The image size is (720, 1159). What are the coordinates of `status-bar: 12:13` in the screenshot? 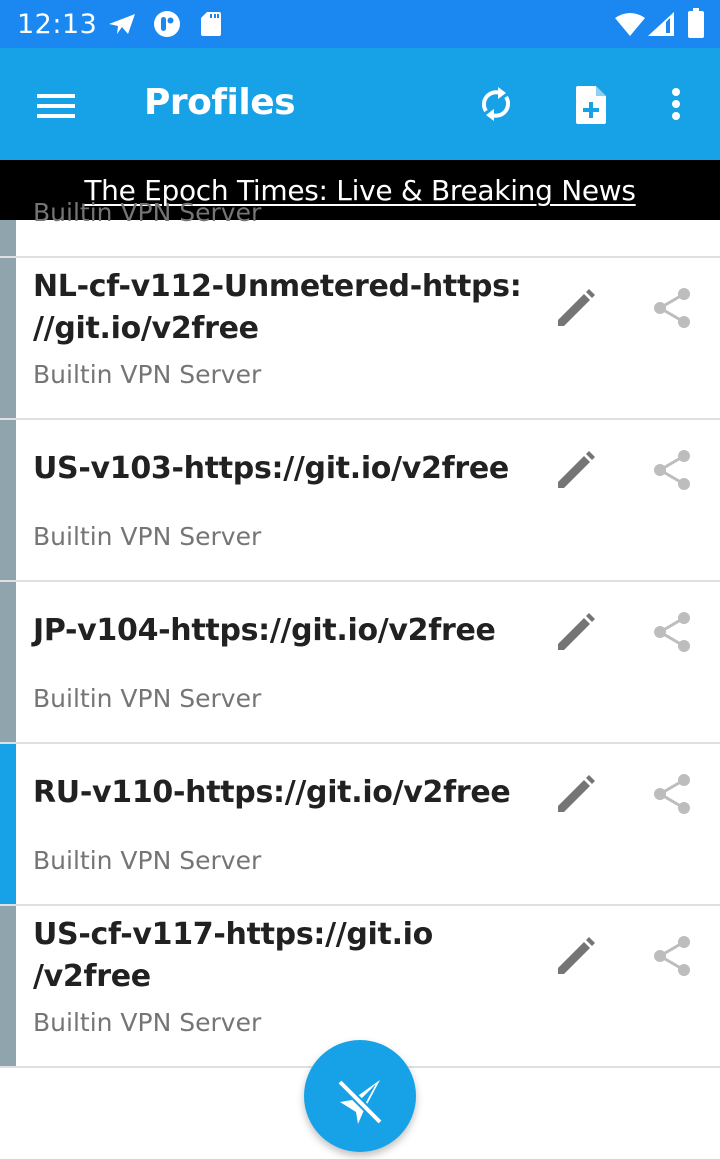 It's located at (360, 24).